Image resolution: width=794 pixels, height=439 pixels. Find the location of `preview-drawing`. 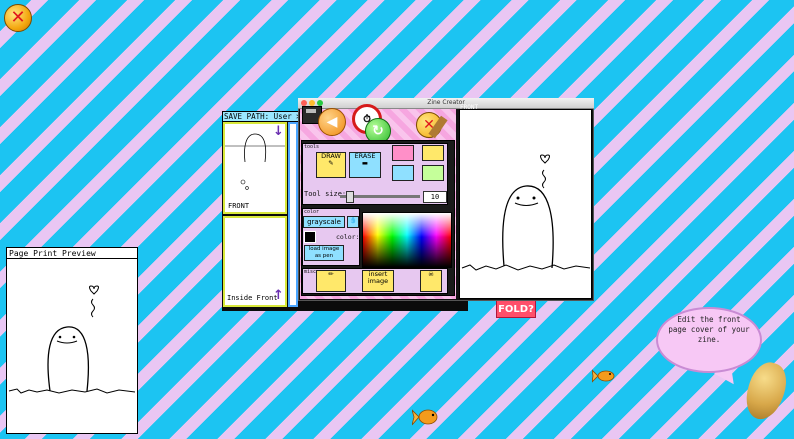

preview-drawing is located at coordinates (72, 339).